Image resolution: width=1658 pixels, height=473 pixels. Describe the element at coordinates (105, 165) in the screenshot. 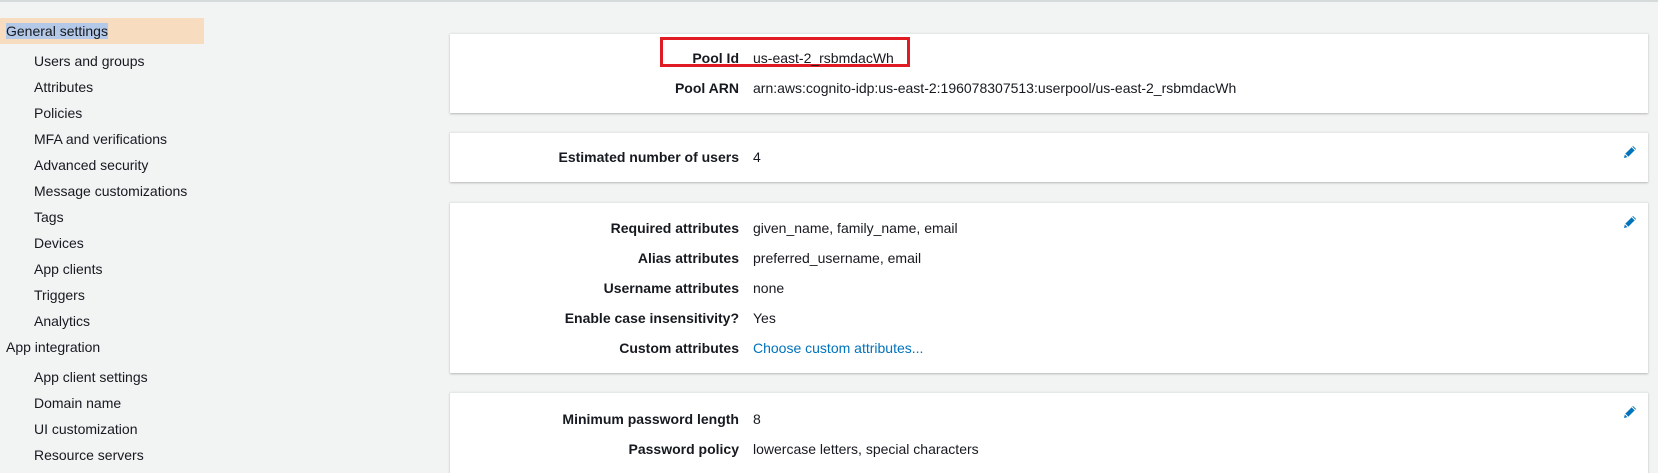

I see `sidebar-item-advanced-security: Advanced security` at that location.